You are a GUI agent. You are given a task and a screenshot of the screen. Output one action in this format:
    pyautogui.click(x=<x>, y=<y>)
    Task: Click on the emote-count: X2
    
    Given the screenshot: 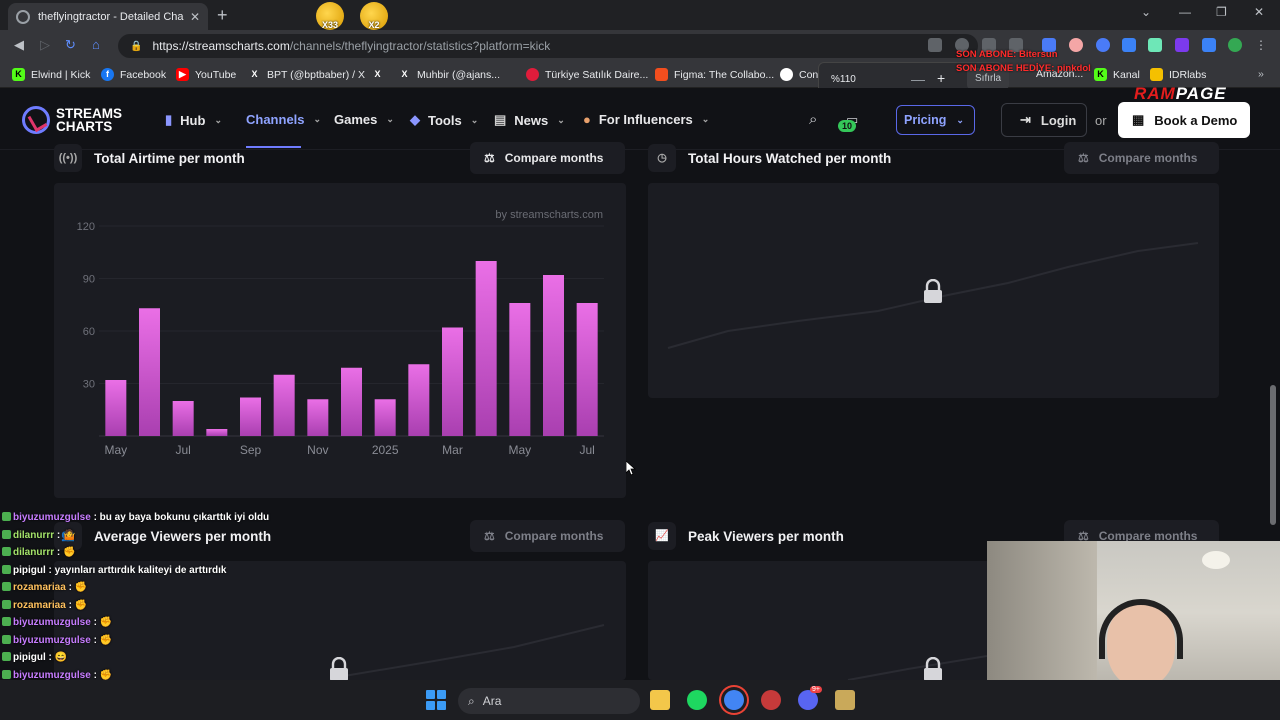 What is the action you would take?
    pyautogui.click(x=374, y=25)
    